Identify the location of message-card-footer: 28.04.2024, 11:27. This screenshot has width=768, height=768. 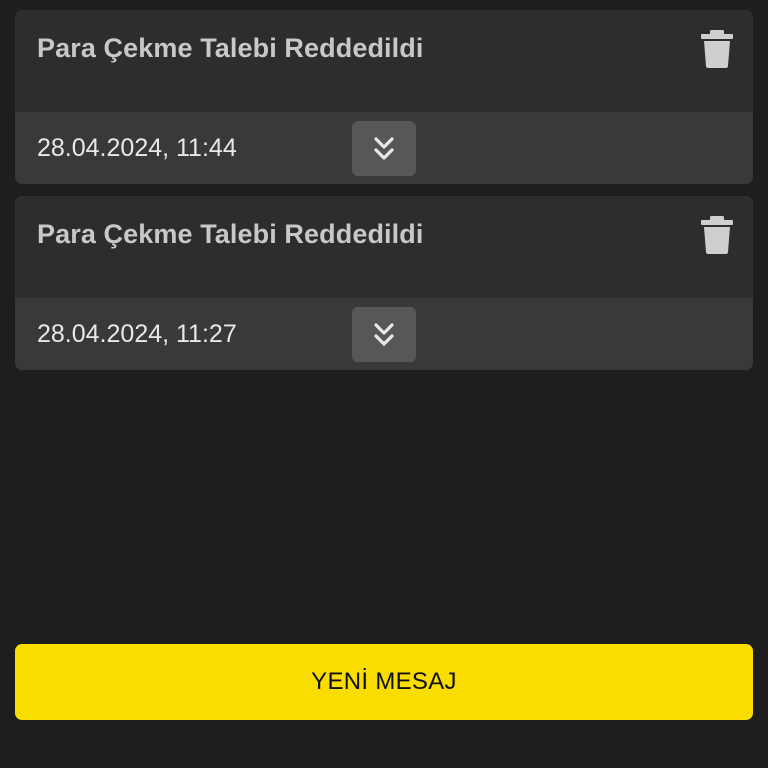
(384, 334).